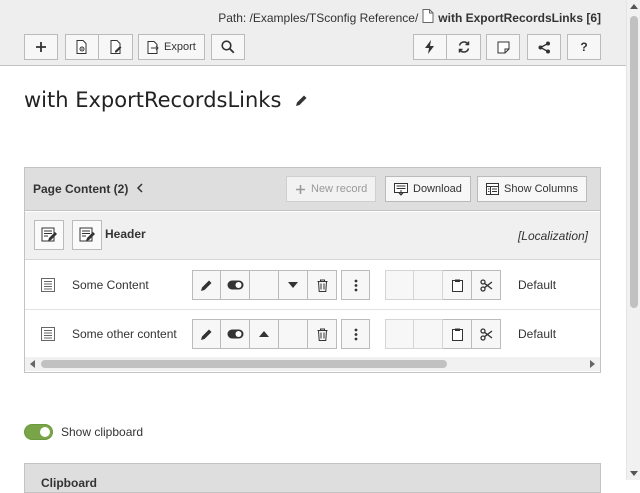 This screenshot has height=493, width=640. Describe the element at coordinates (634, 473) in the screenshot. I see `scroll-down-arrow` at that location.